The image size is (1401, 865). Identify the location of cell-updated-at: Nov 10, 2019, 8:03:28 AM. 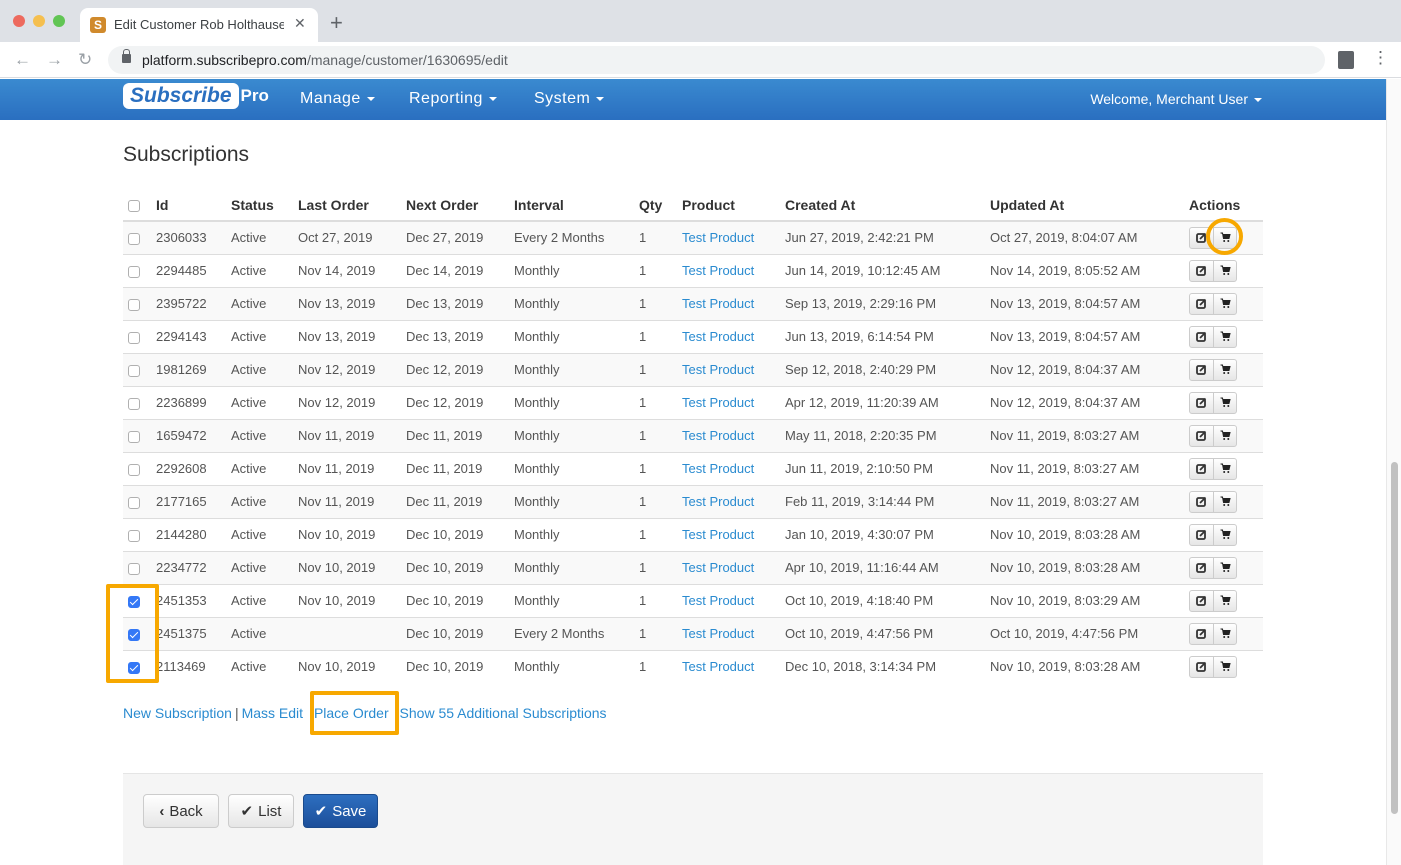
(1089, 666).